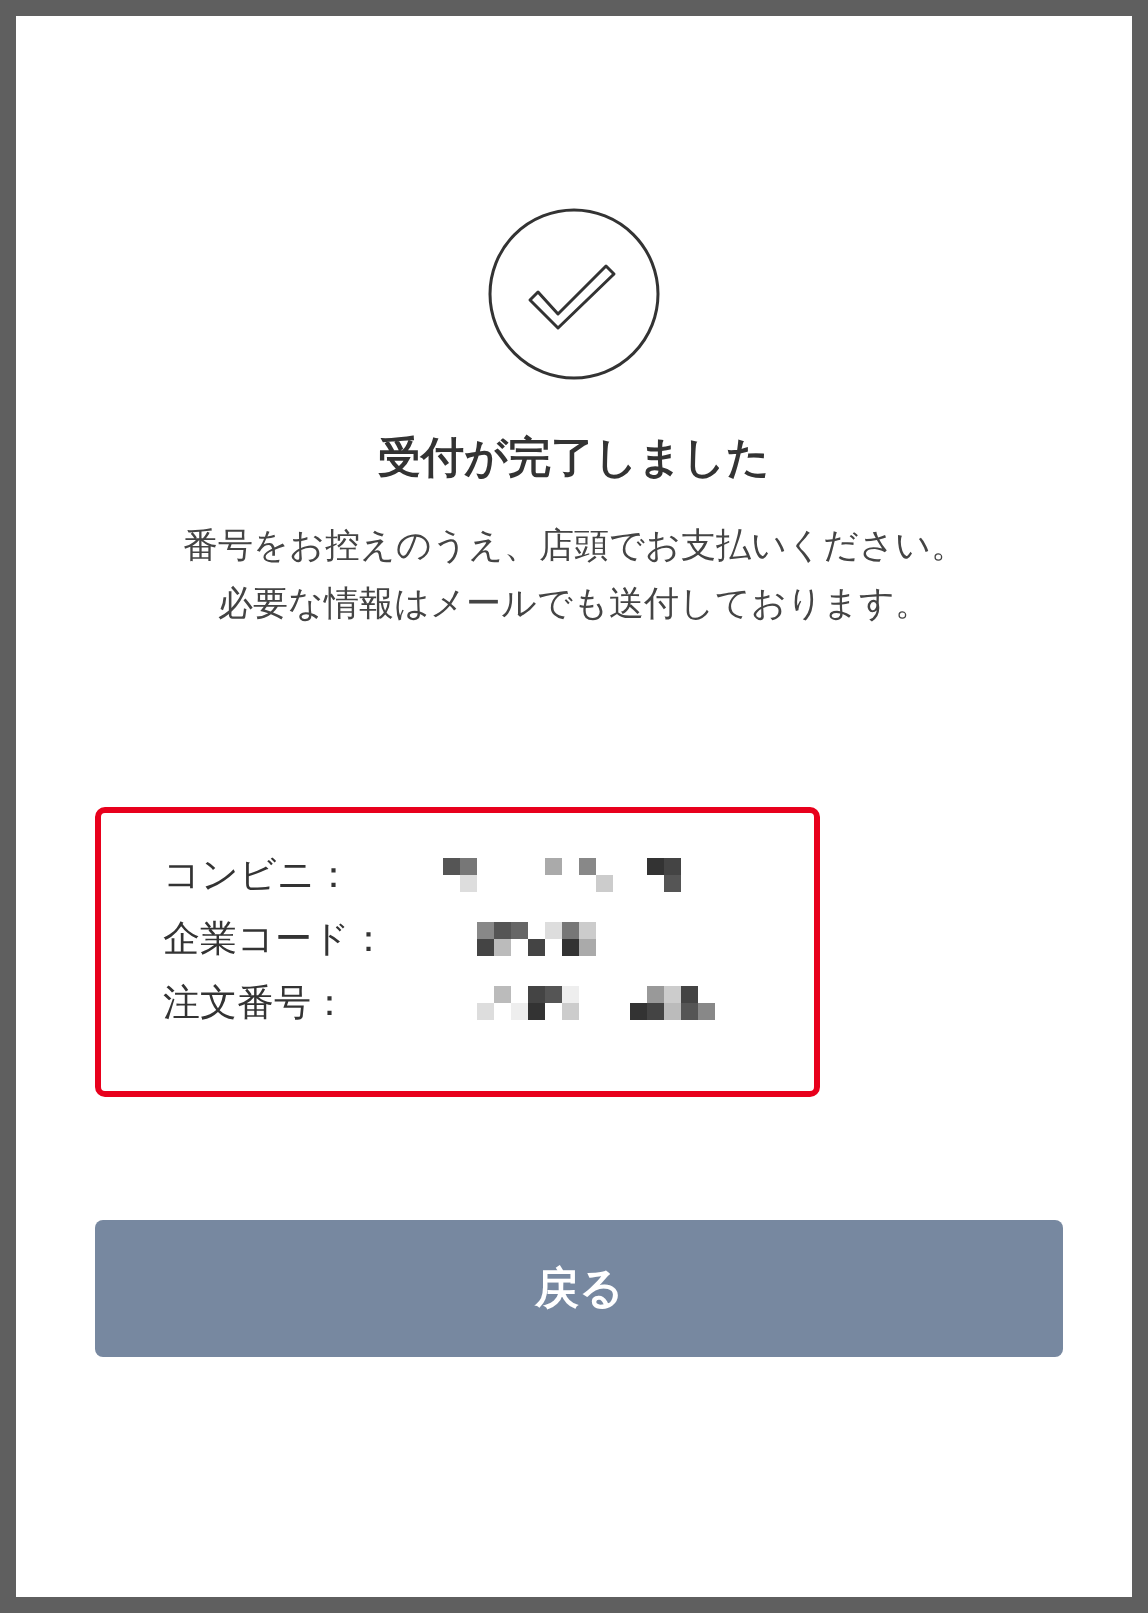 Image resolution: width=1148 pixels, height=1613 pixels. What do you see at coordinates (258, 875) in the screenshot?
I see `info-label: コンビニ：` at bounding box center [258, 875].